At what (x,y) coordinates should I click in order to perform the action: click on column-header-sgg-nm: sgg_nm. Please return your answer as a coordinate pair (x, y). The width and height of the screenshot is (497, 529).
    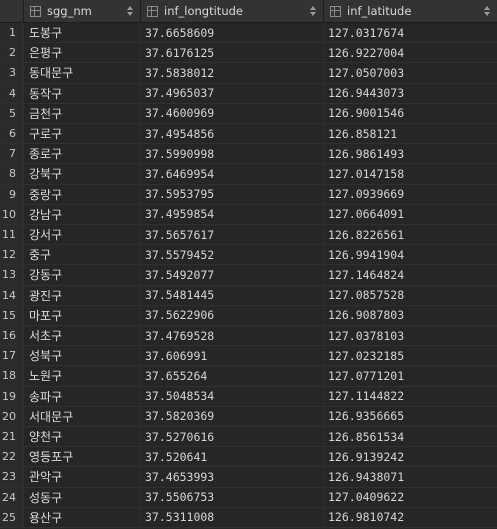
    Looking at the image, I should click on (82, 11).